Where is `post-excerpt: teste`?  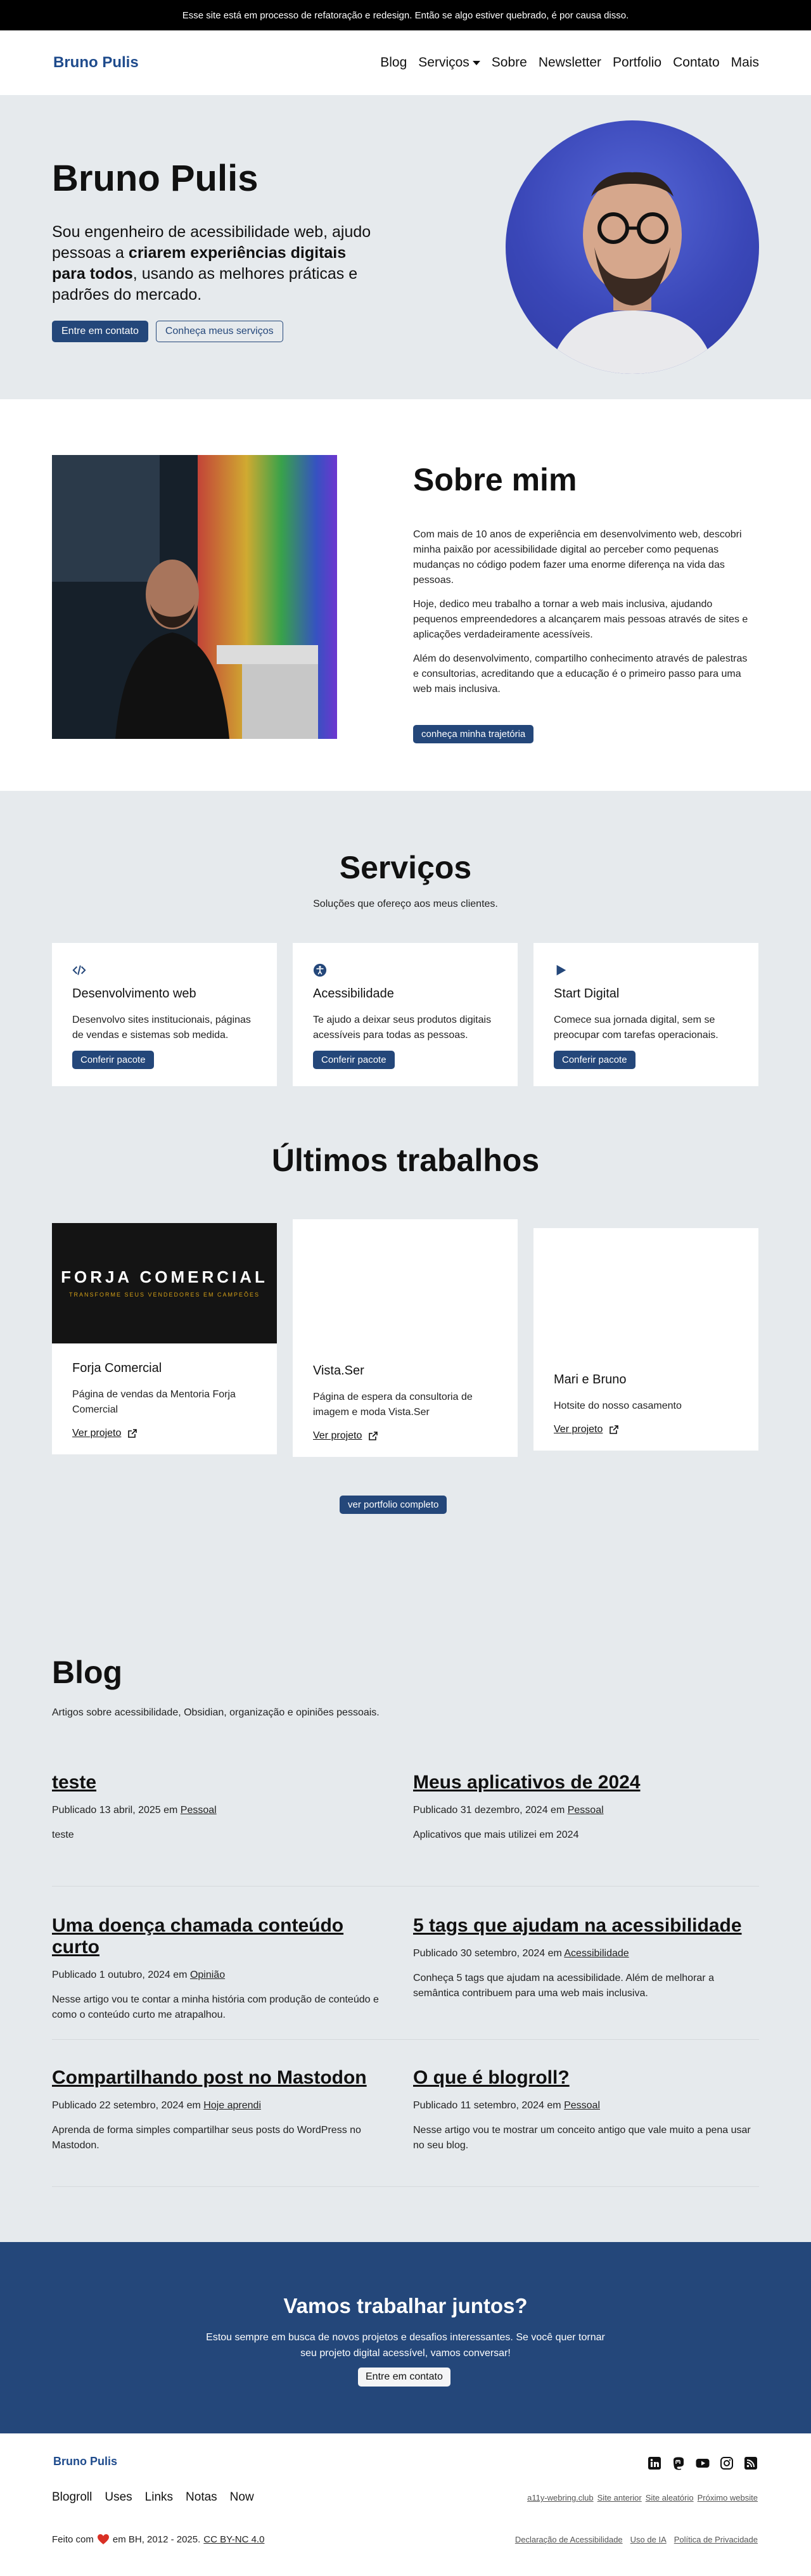
post-excerpt: teste is located at coordinates (63, 1834).